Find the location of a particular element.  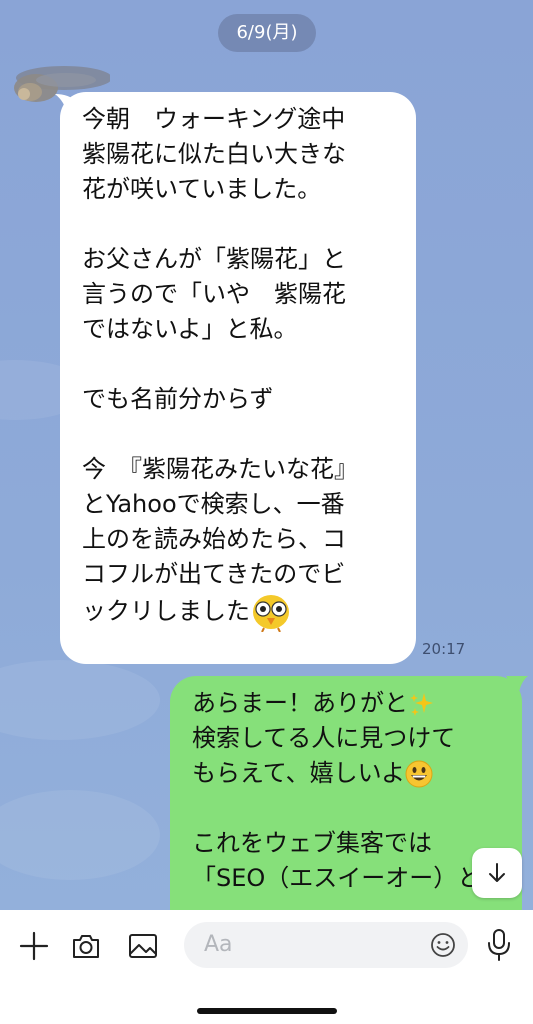

message-line: あらまー！ありがと is located at coordinates (300, 703).